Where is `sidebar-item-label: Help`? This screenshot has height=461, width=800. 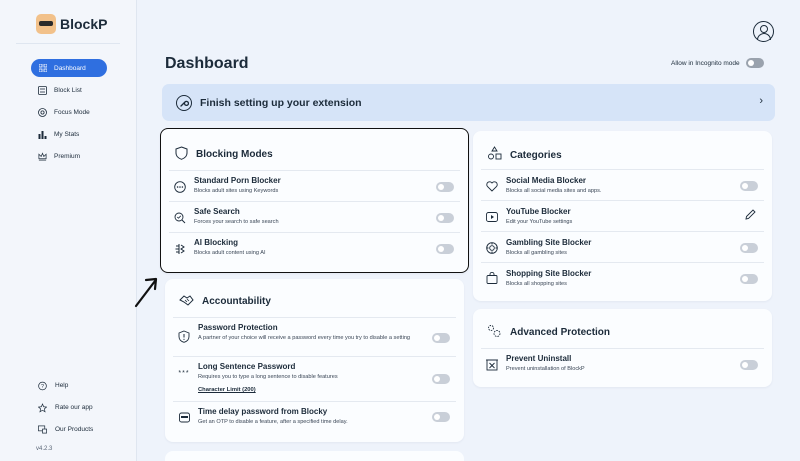
sidebar-item-label: Help is located at coordinates (62, 385).